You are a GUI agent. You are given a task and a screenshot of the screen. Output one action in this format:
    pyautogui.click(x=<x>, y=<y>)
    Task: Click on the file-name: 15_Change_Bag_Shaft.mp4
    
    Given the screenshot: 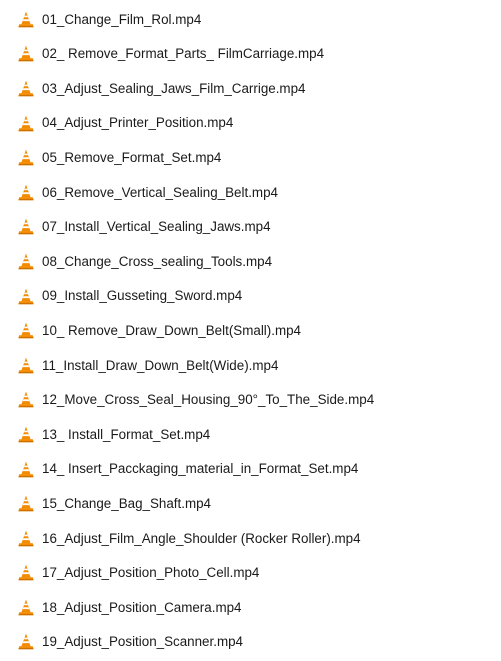 What is the action you would take?
    pyautogui.click(x=127, y=503)
    